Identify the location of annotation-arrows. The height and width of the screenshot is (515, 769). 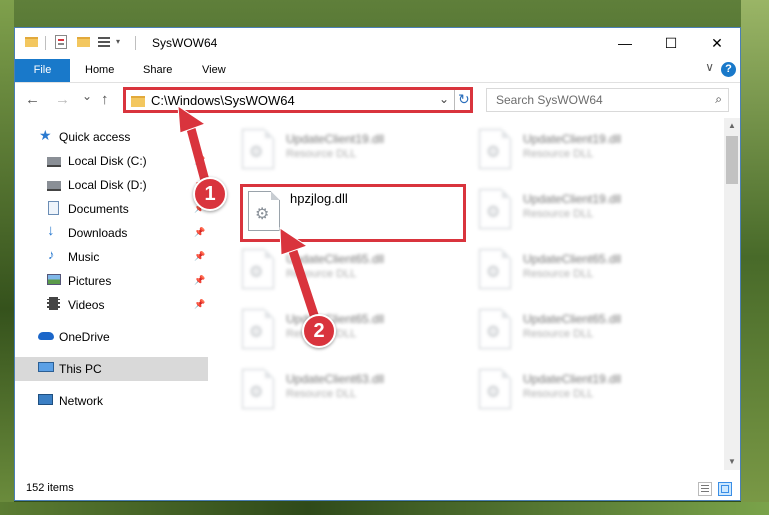
(248, 214).